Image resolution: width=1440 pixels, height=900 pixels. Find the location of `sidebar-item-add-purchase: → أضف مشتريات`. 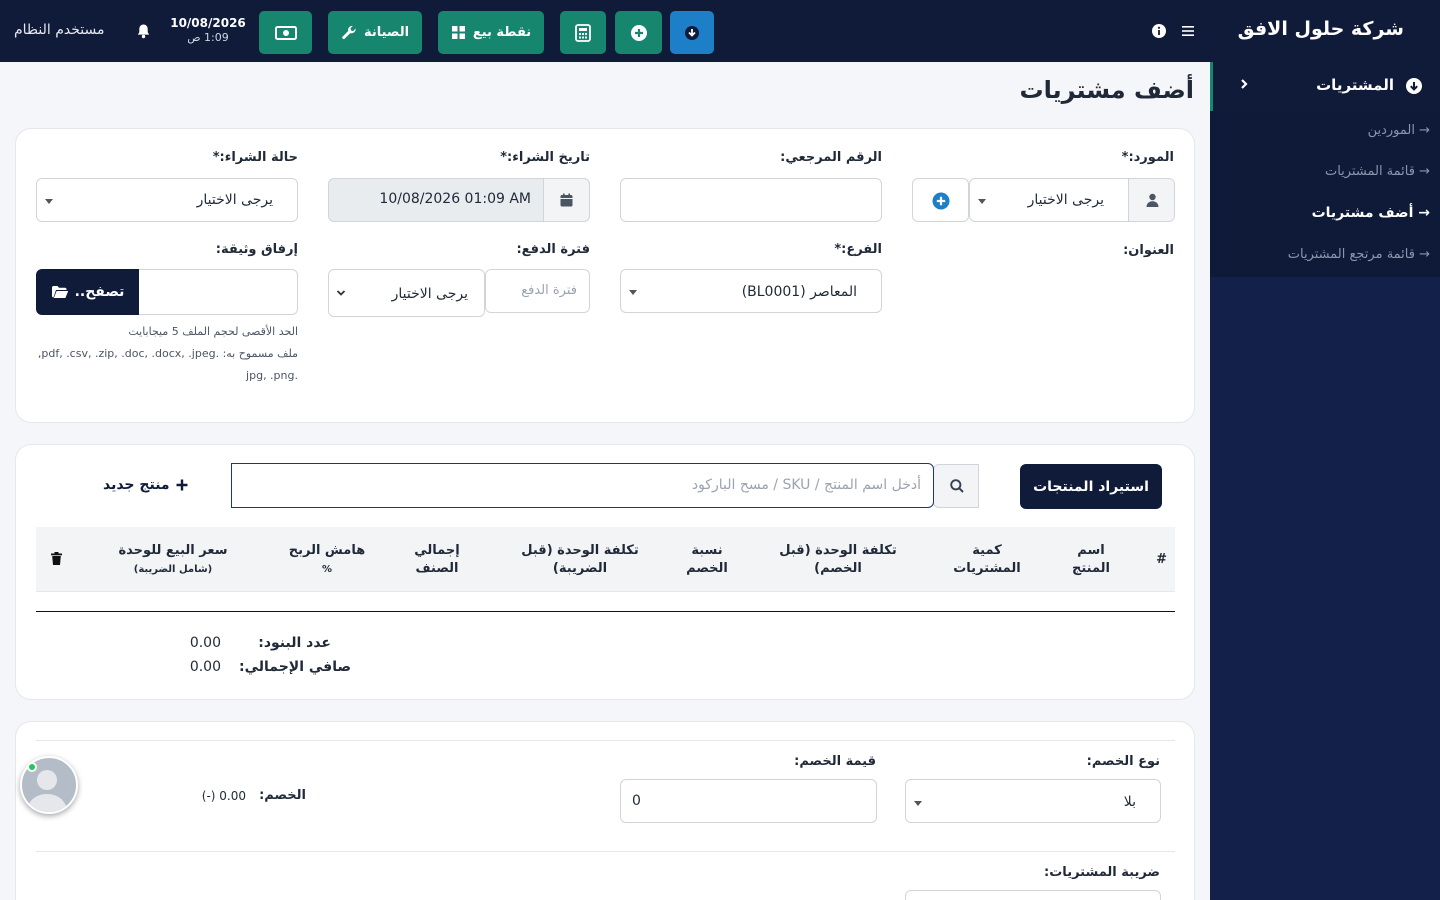

sidebar-item-add-purchase: → أضف مشتريات is located at coordinates (1371, 213).